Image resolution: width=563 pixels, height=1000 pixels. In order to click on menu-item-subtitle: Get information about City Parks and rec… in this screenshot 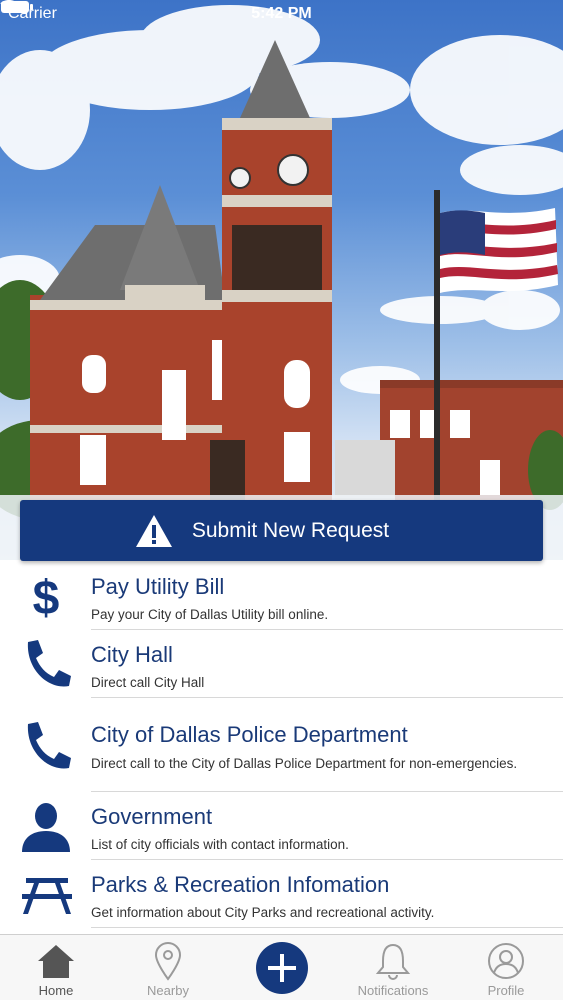, I will do `click(263, 912)`.